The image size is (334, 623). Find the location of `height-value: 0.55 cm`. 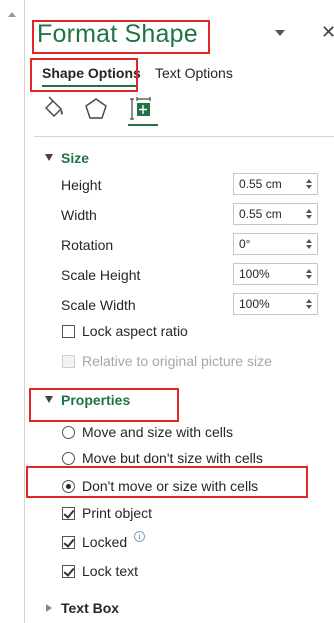

height-value: 0.55 cm is located at coordinates (260, 184).